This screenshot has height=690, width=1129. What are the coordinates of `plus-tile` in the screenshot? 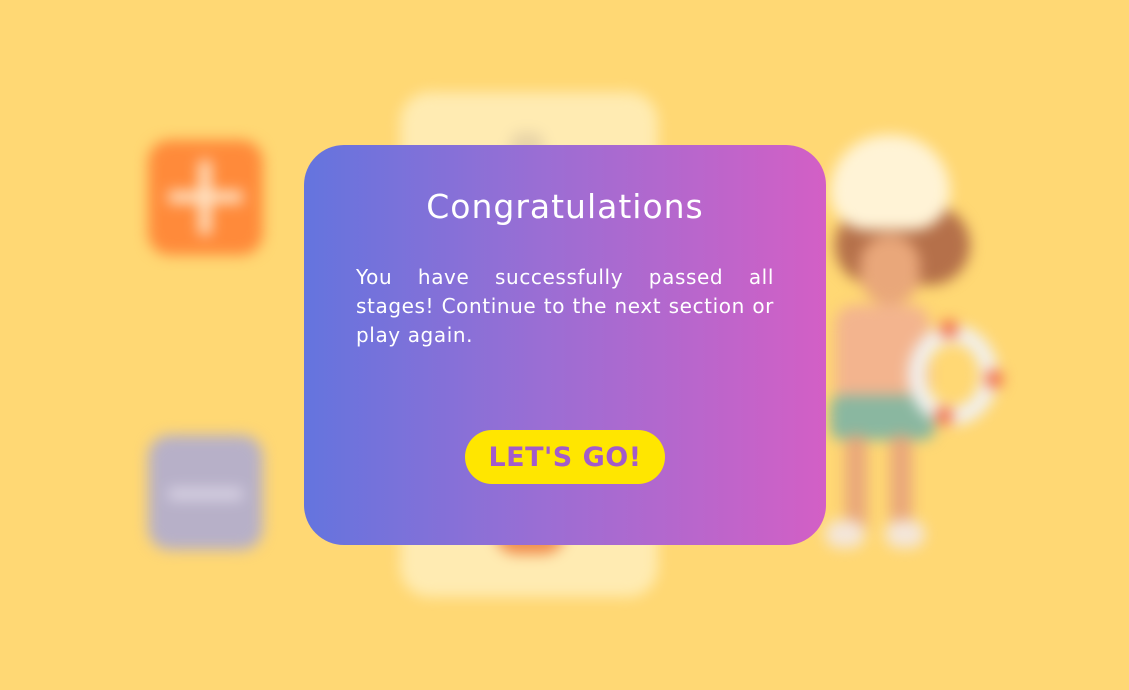 It's located at (205, 197).